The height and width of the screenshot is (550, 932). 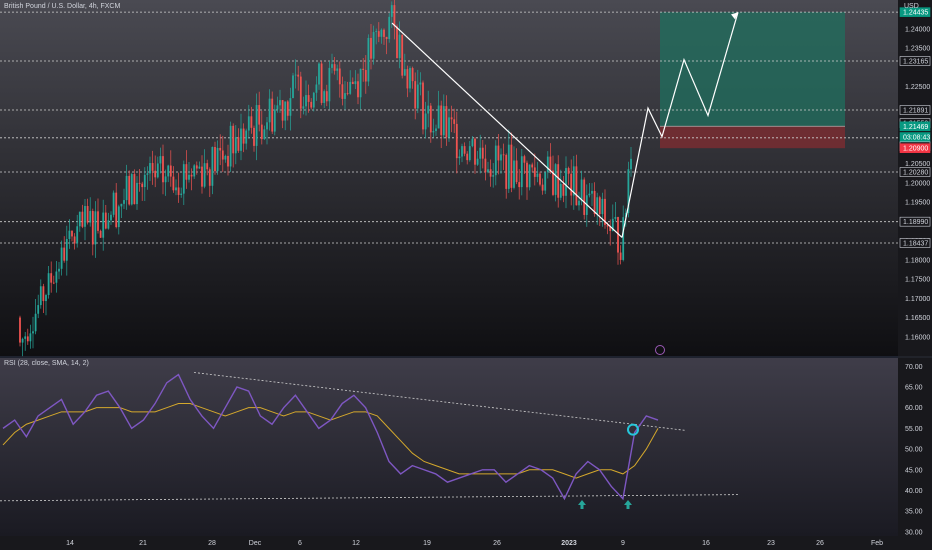 I want to click on price-tick-label: 1.19500, so click(x=917, y=203).